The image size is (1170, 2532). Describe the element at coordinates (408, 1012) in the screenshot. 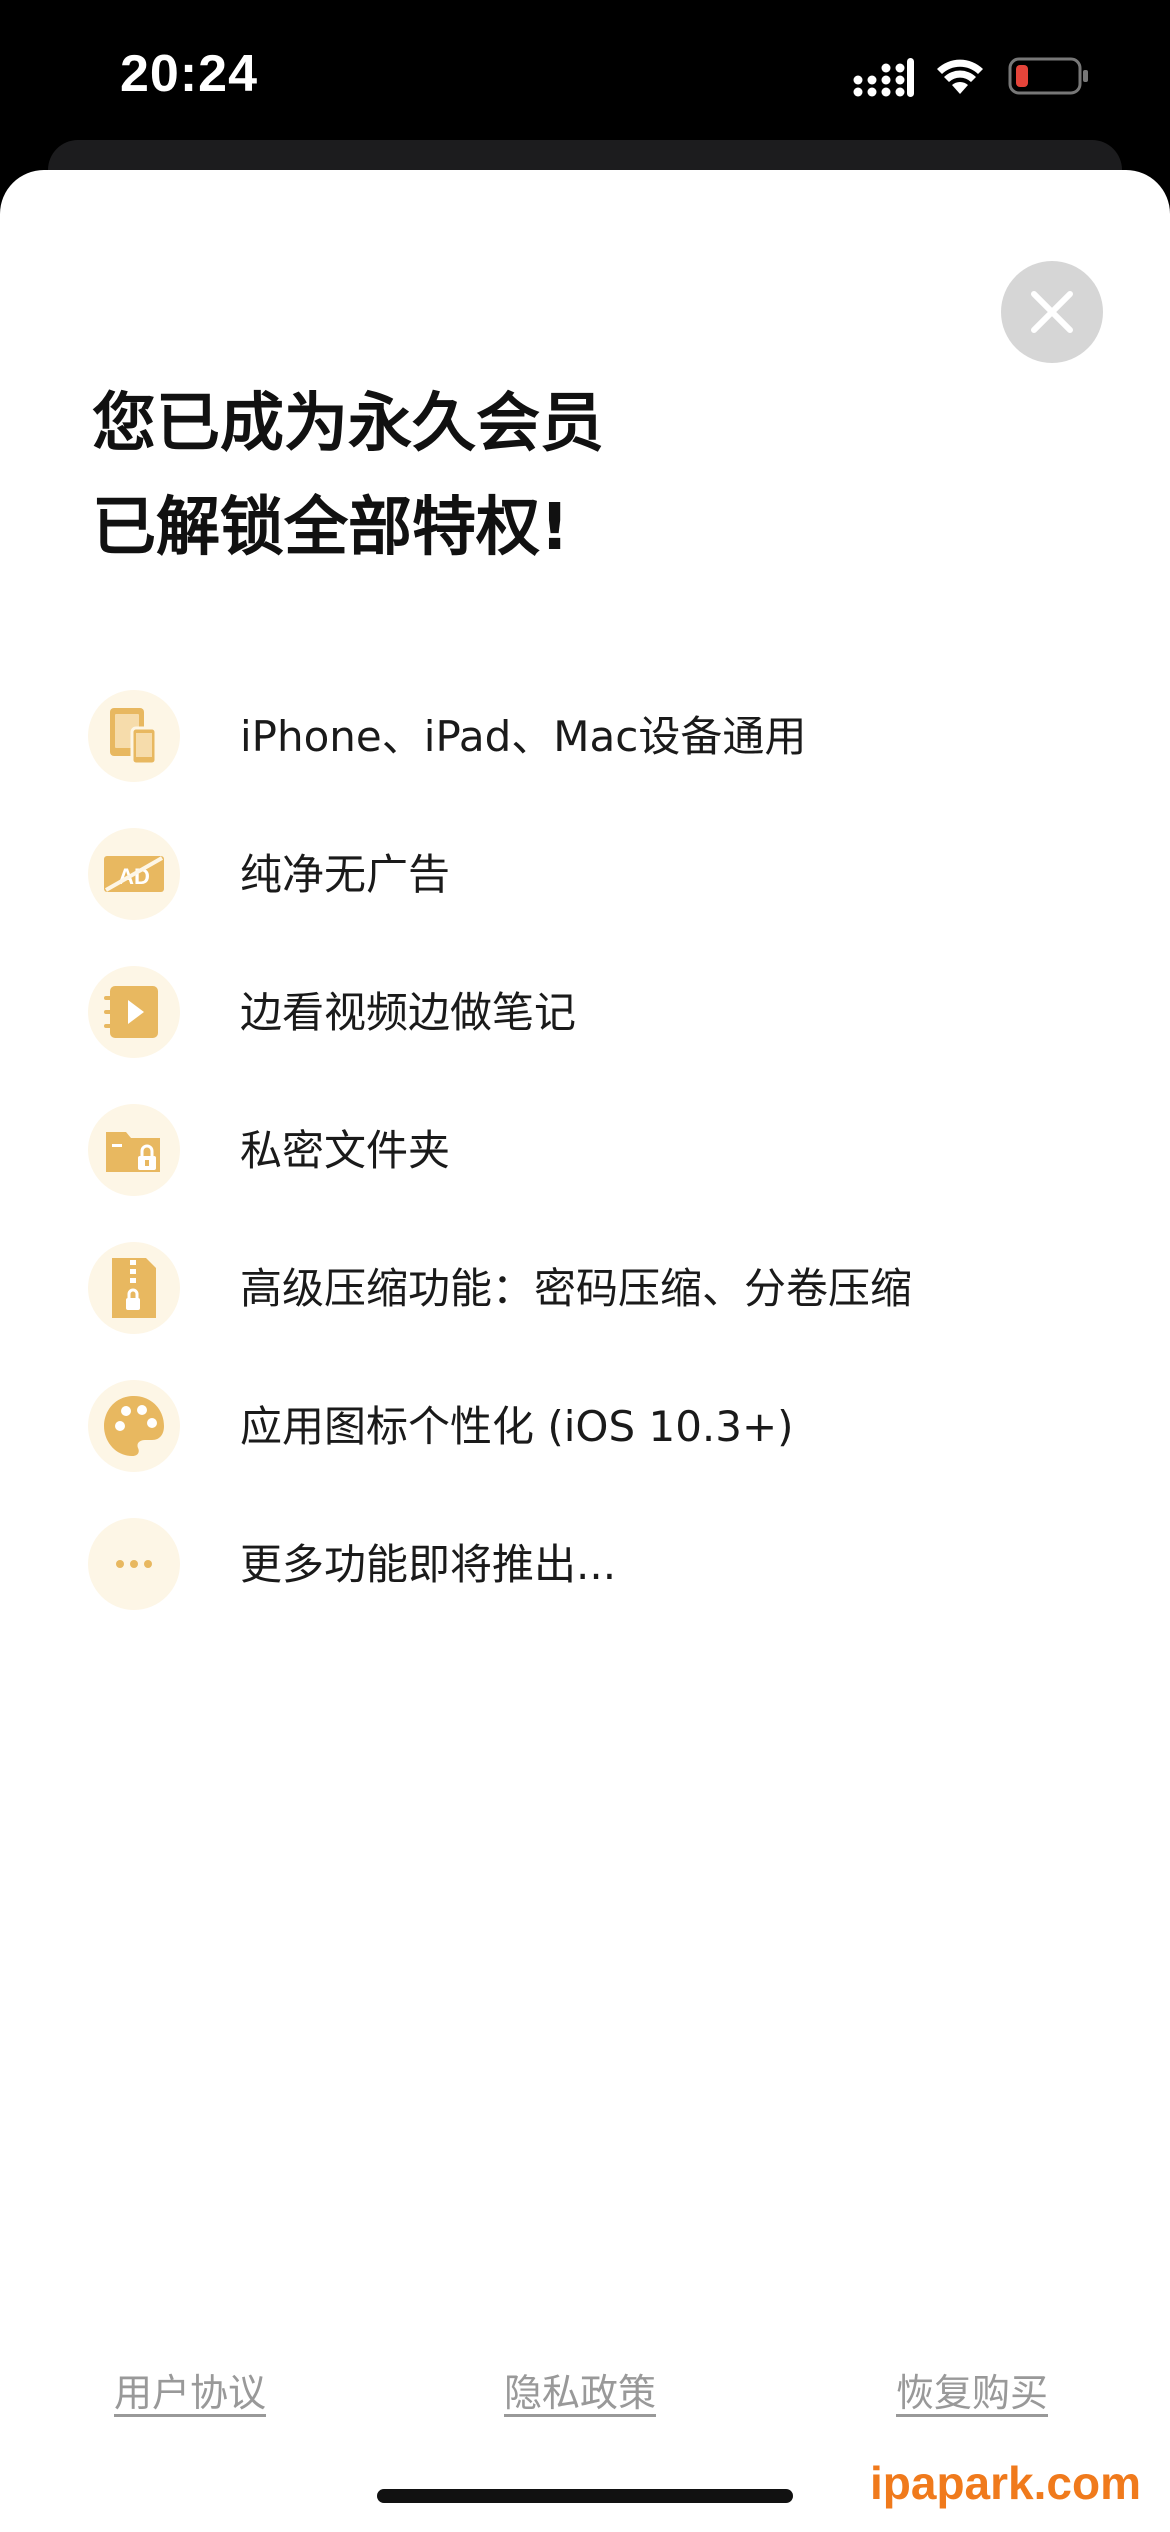

I see `feature-label: 边看视频边做笔记` at that location.